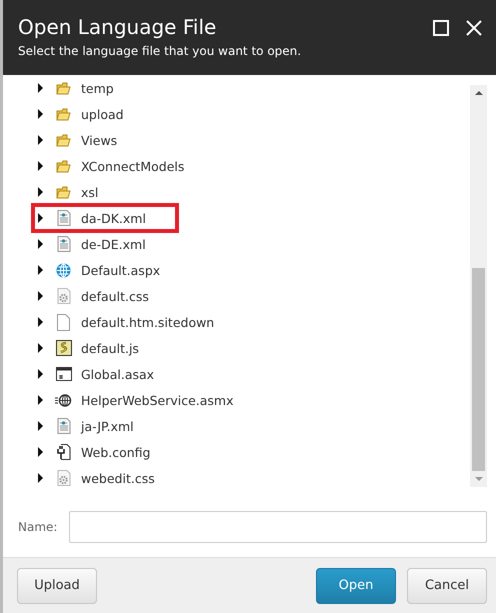  I want to click on tree-item: webedit.css, so click(118, 478).